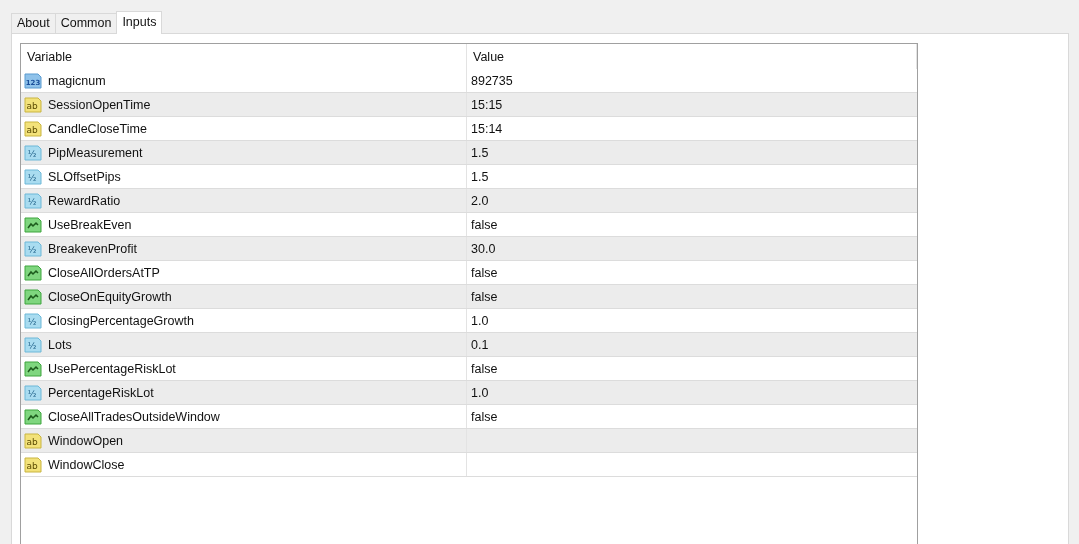 This screenshot has width=1079, height=544. I want to click on variable-value: 30.0, so click(483, 248).